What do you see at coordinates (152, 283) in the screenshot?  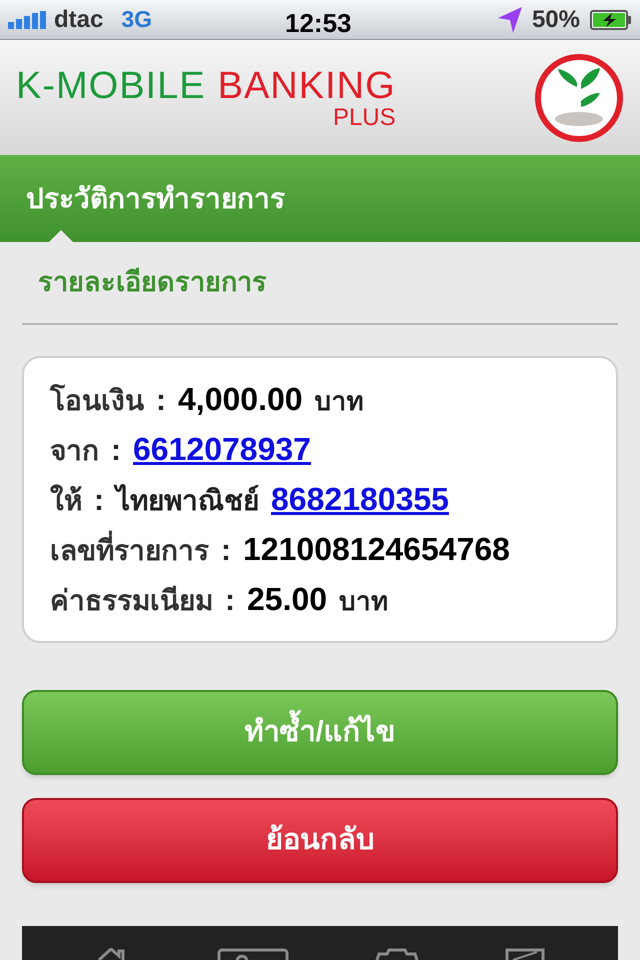 I see `subtitle: รายละเอียดรายการ` at bounding box center [152, 283].